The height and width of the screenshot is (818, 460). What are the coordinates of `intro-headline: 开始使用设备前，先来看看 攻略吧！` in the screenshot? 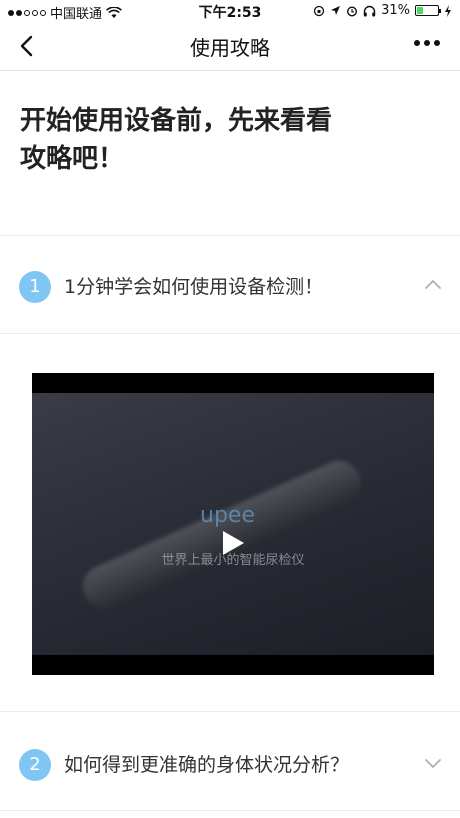 It's located at (230, 140).